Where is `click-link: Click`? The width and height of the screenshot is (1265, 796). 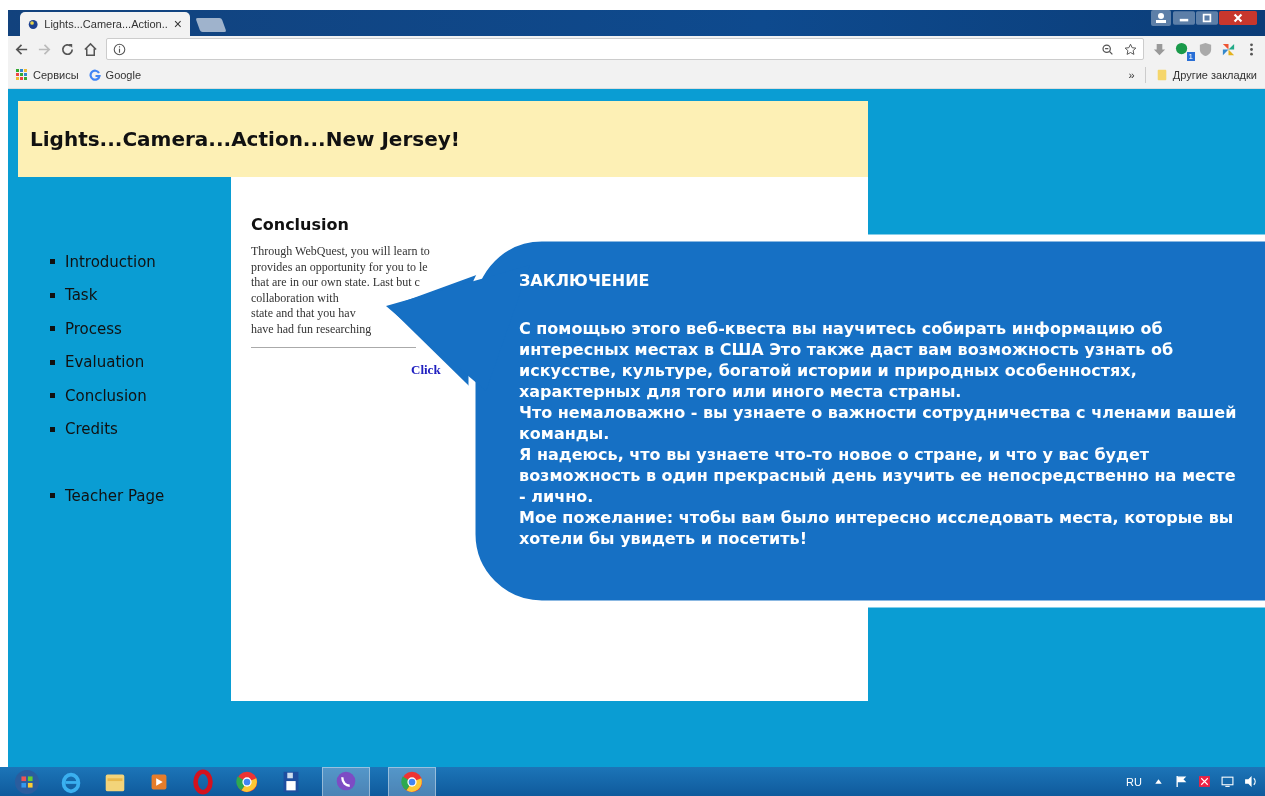 click-link: Click is located at coordinates (426, 370).